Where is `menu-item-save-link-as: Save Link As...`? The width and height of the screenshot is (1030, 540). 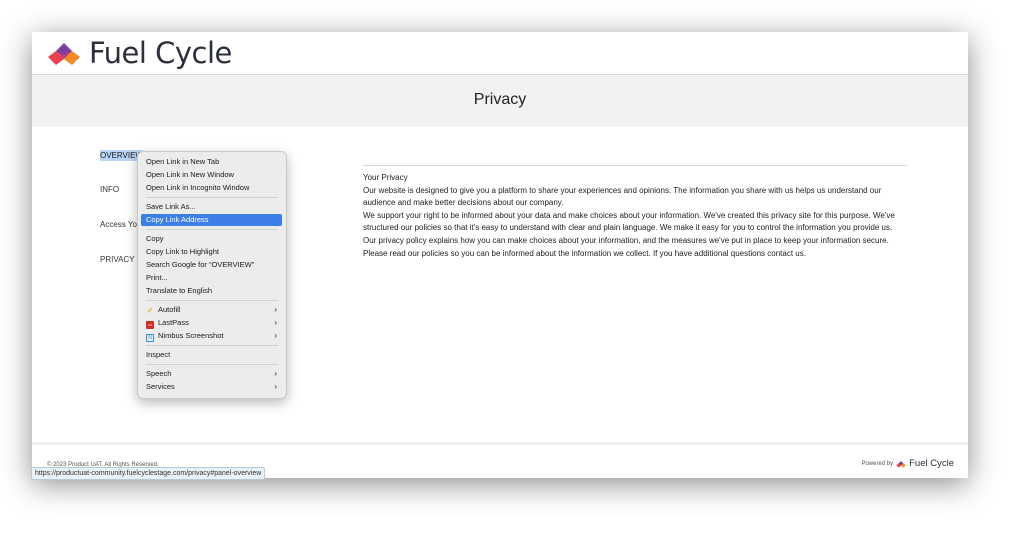
menu-item-save-link-as: Save Link As... is located at coordinates (211, 207).